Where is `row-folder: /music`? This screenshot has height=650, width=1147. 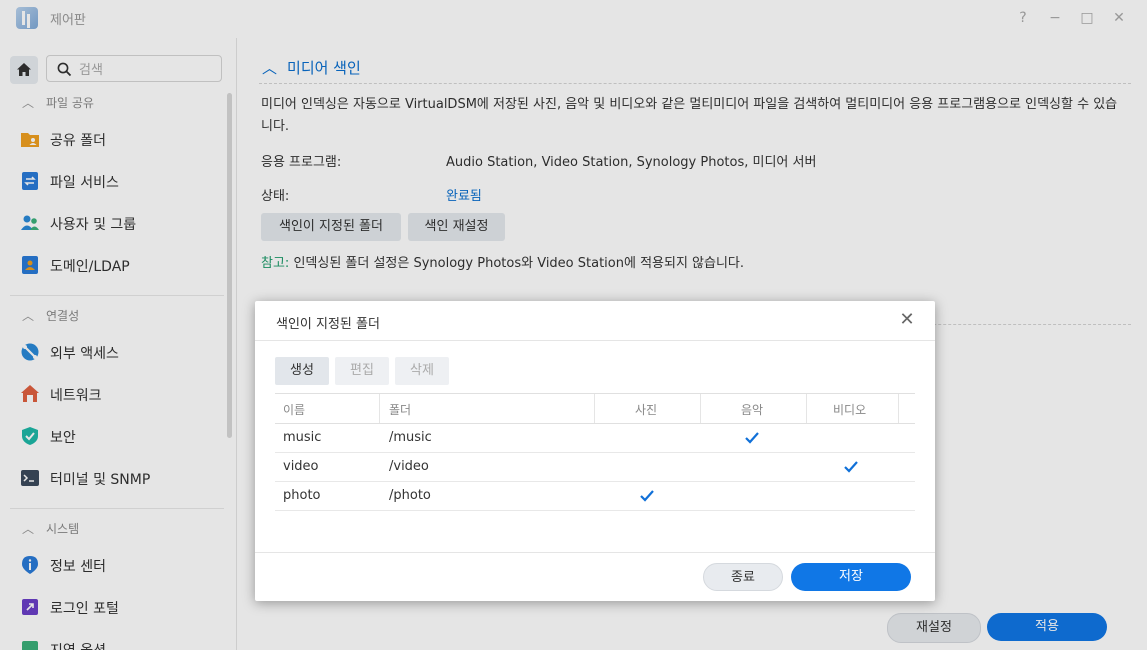 row-folder: /music is located at coordinates (410, 437).